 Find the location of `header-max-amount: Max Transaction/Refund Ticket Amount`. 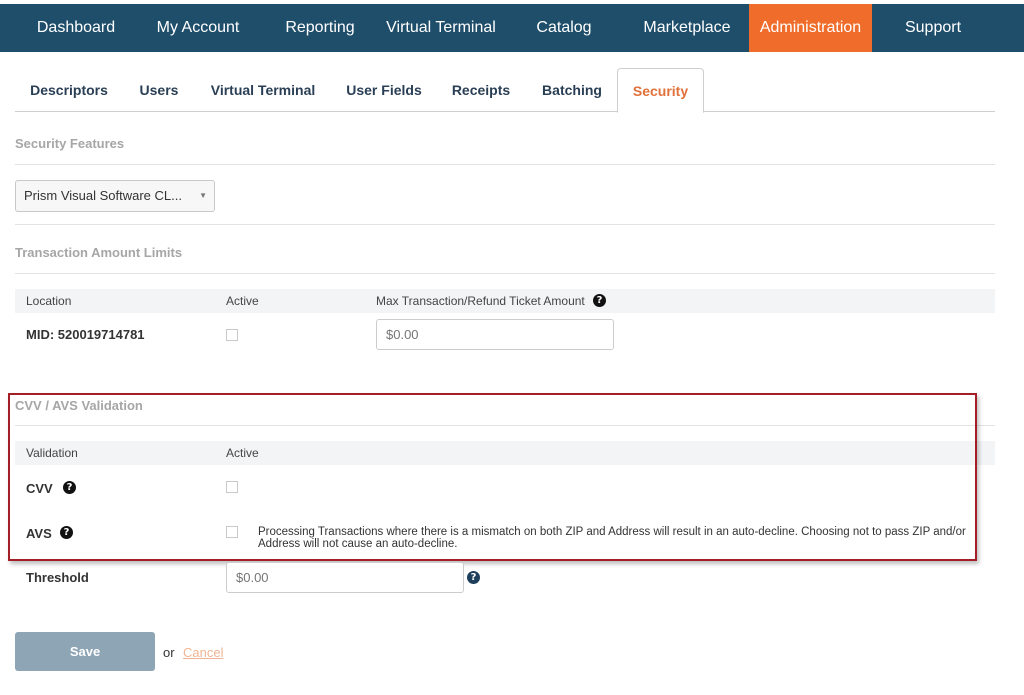

header-max-amount: Max Transaction/Refund Ticket Amount is located at coordinates (480, 301).